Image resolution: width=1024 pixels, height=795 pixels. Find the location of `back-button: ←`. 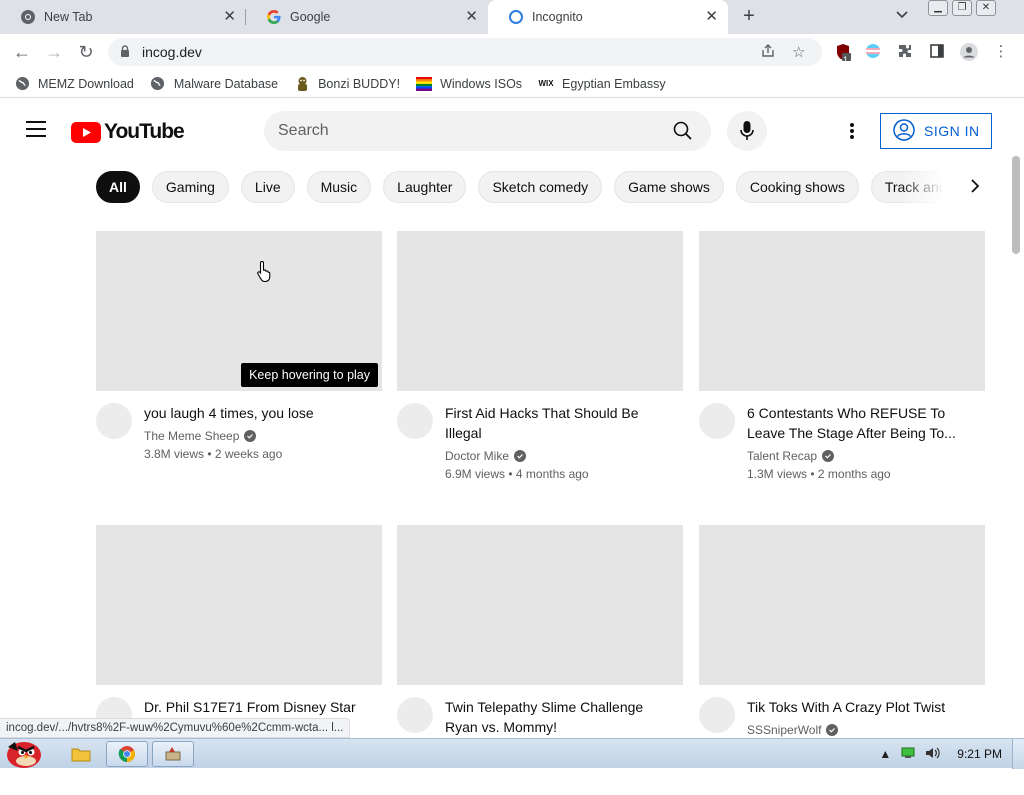

back-button: ← is located at coordinates (22, 52).